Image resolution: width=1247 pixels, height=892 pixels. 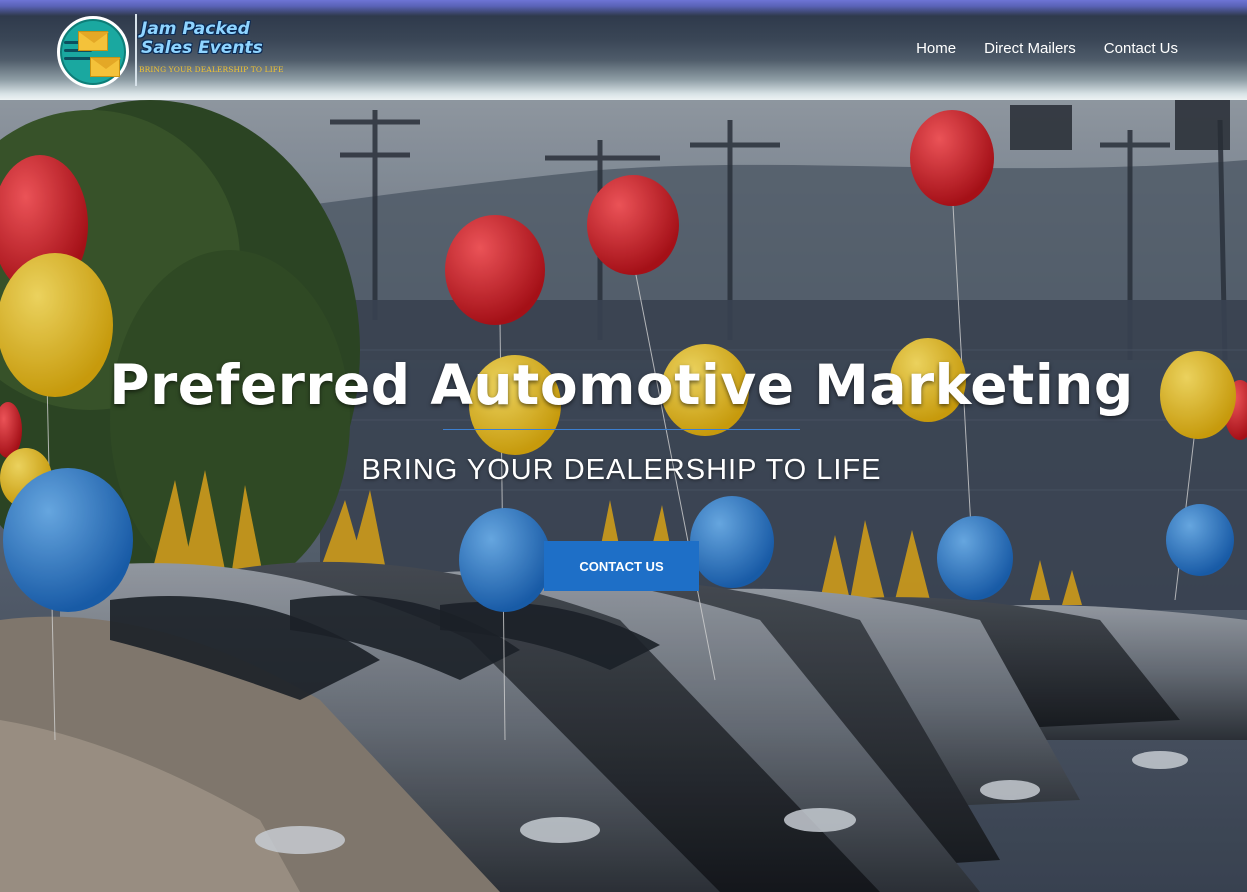 I want to click on headline-divider, so click(x=621, y=429).